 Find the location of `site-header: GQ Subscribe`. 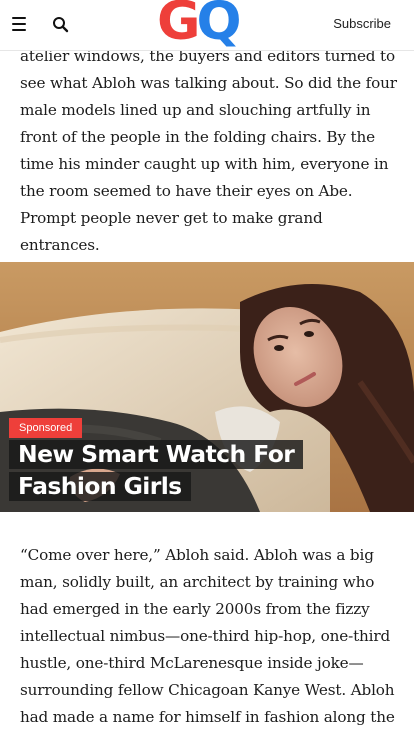

site-header: GQ Subscribe is located at coordinates (207, 25).